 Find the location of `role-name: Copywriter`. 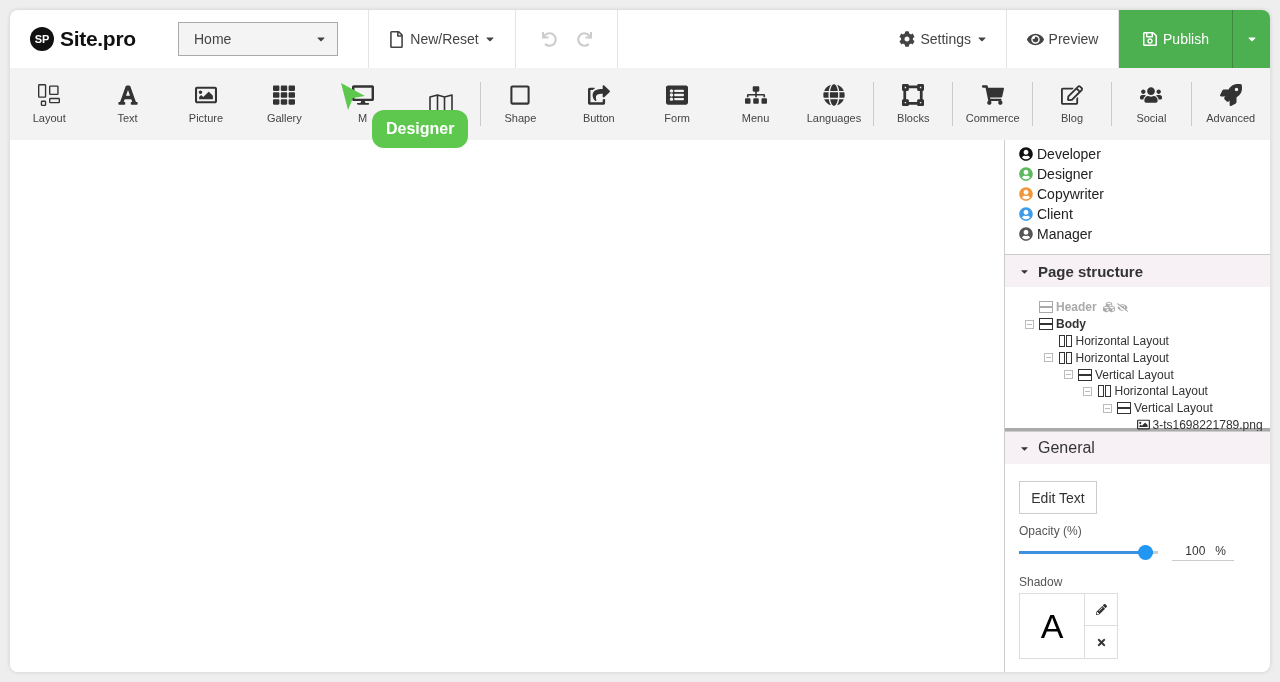

role-name: Copywriter is located at coordinates (1070, 193).